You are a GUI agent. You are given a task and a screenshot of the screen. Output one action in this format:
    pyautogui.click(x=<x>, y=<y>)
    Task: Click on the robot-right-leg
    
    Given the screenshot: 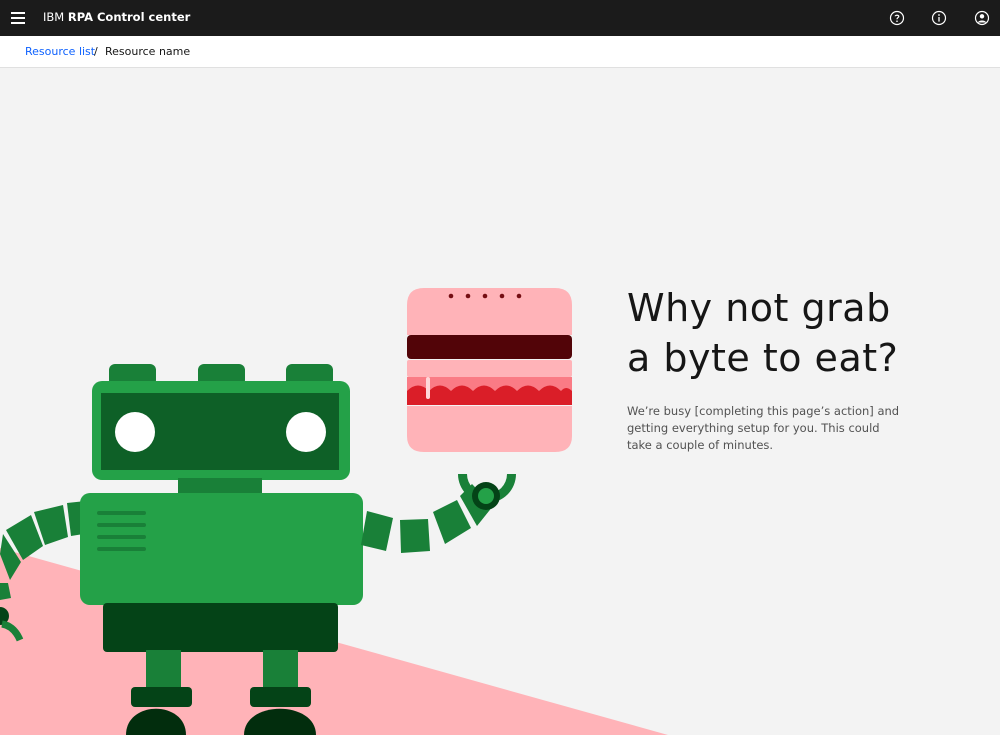 What is the action you would take?
    pyautogui.click(x=280, y=670)
    